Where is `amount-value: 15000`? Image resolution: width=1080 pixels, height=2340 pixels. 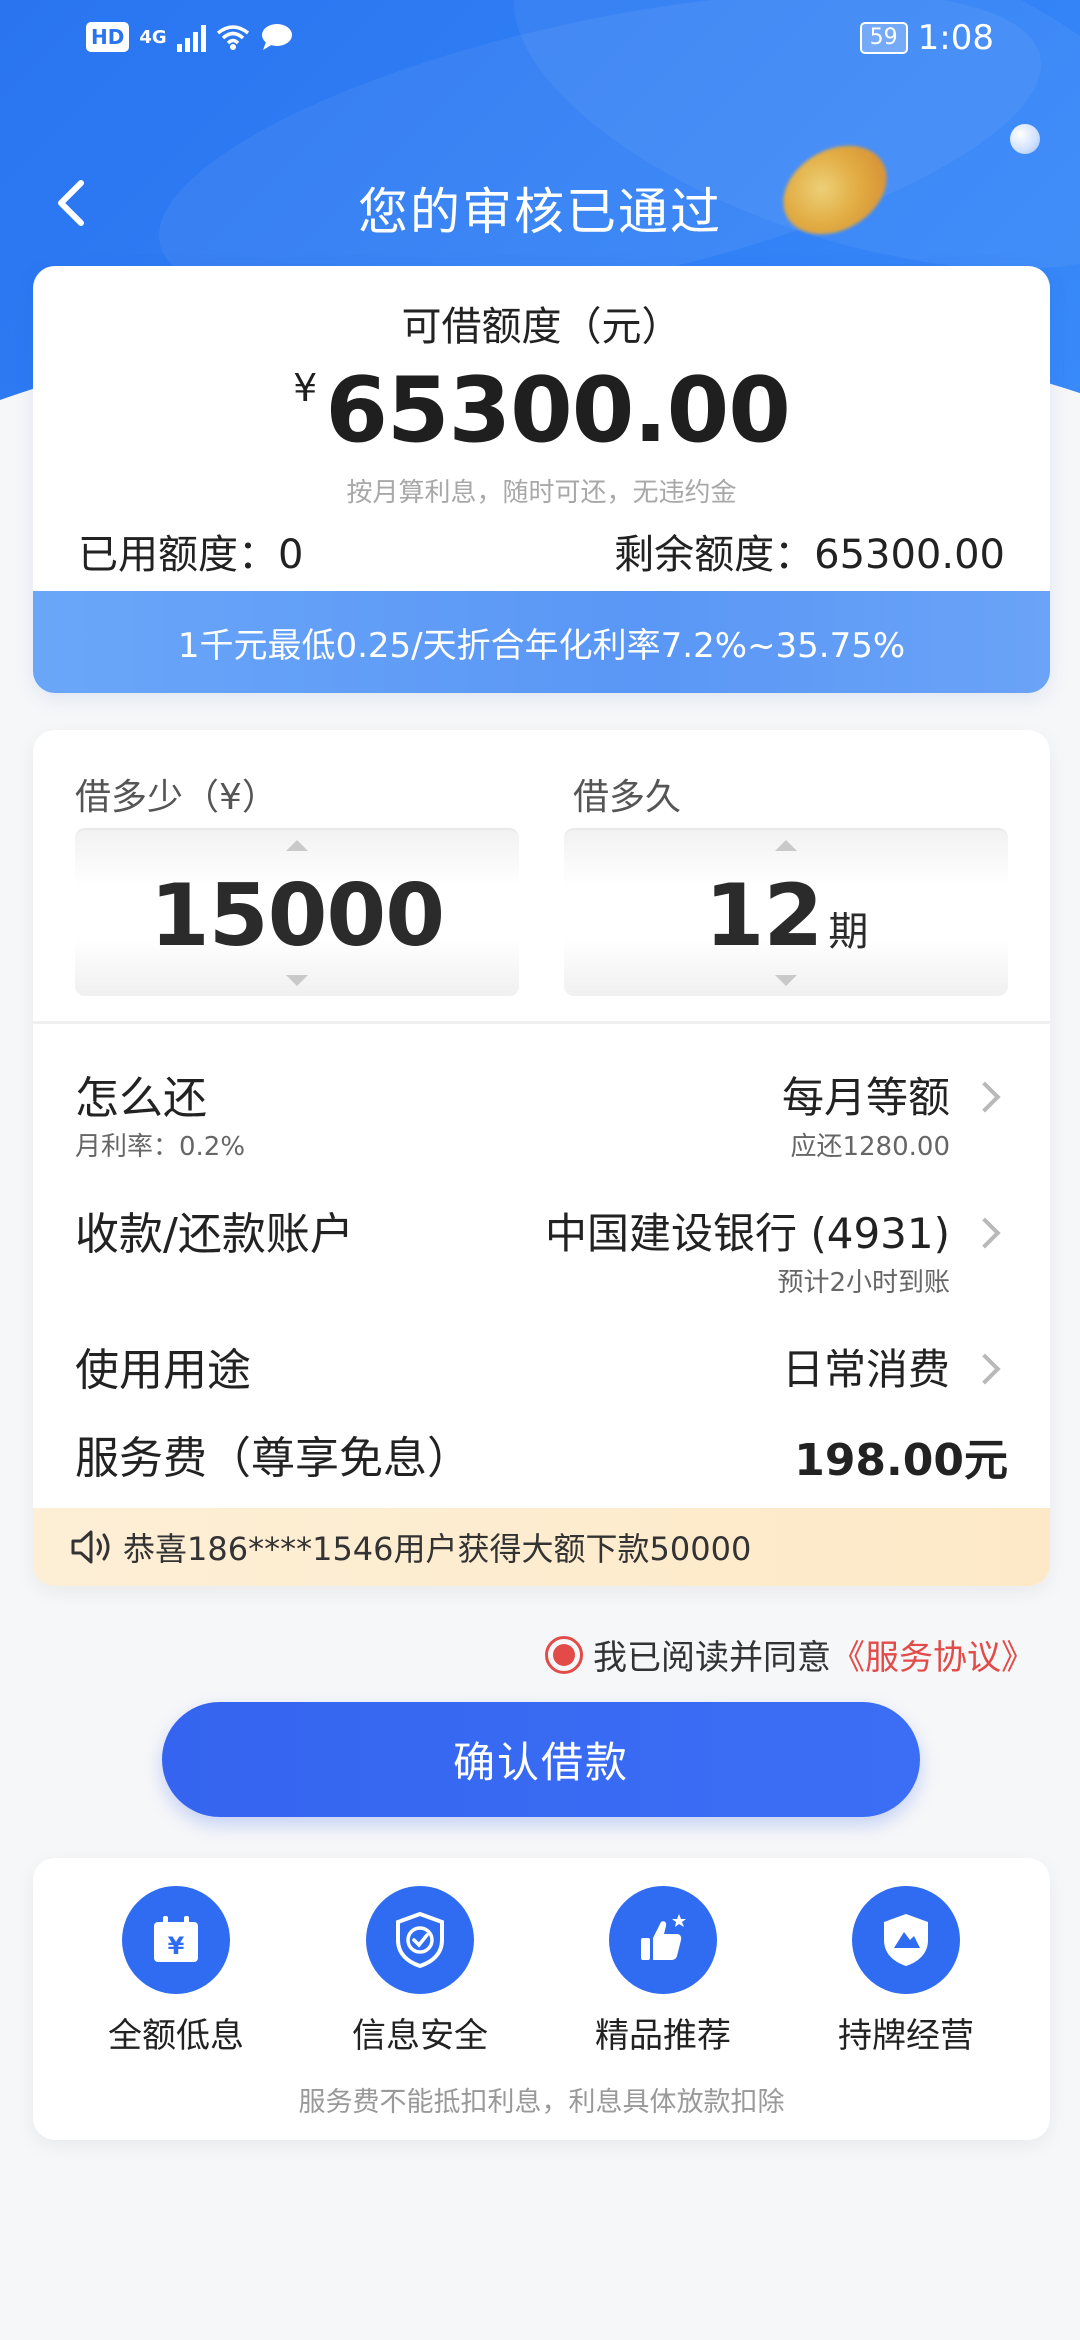
amount-value: 15000 is located at coordinates (297, 916).